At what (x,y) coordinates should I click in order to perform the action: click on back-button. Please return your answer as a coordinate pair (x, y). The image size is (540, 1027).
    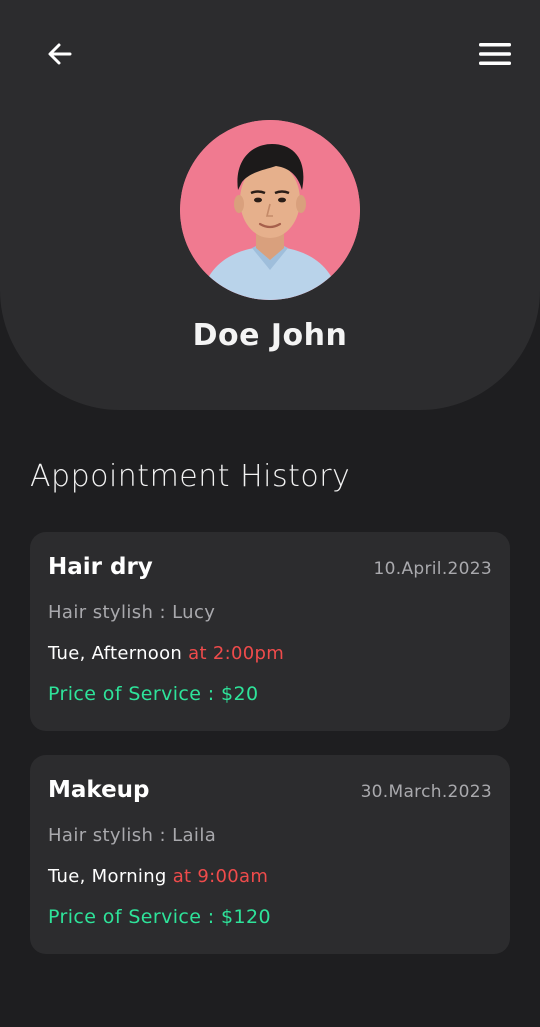
    Looking at the image, I should click on (60, 54).